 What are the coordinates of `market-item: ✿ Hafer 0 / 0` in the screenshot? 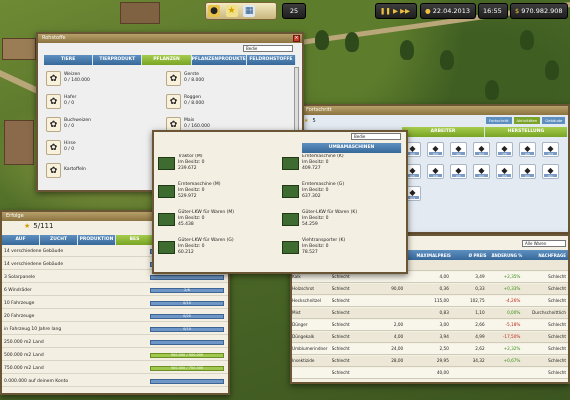 It's located at (103, 101).